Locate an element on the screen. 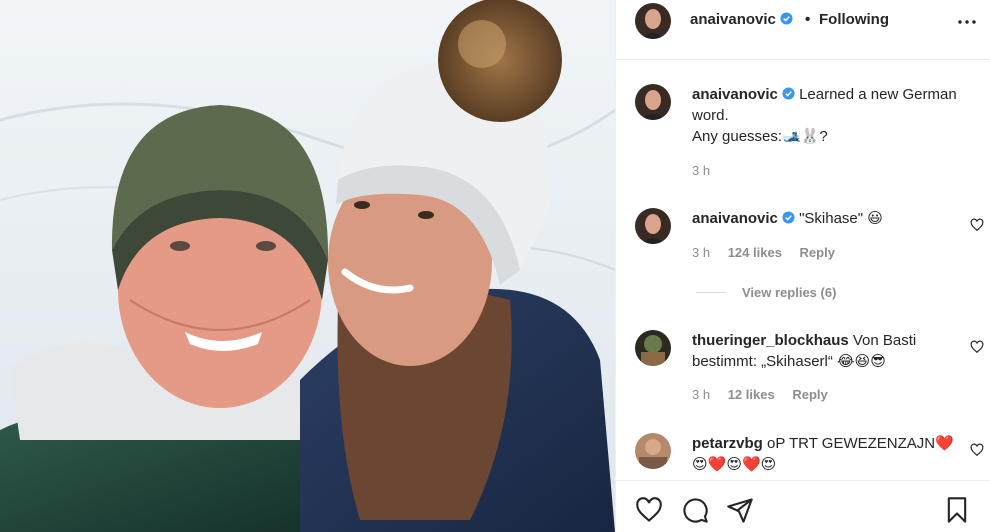 The width and height of the screenshot is (990, 532). more-options-icon is located at coordinates (967, 22).